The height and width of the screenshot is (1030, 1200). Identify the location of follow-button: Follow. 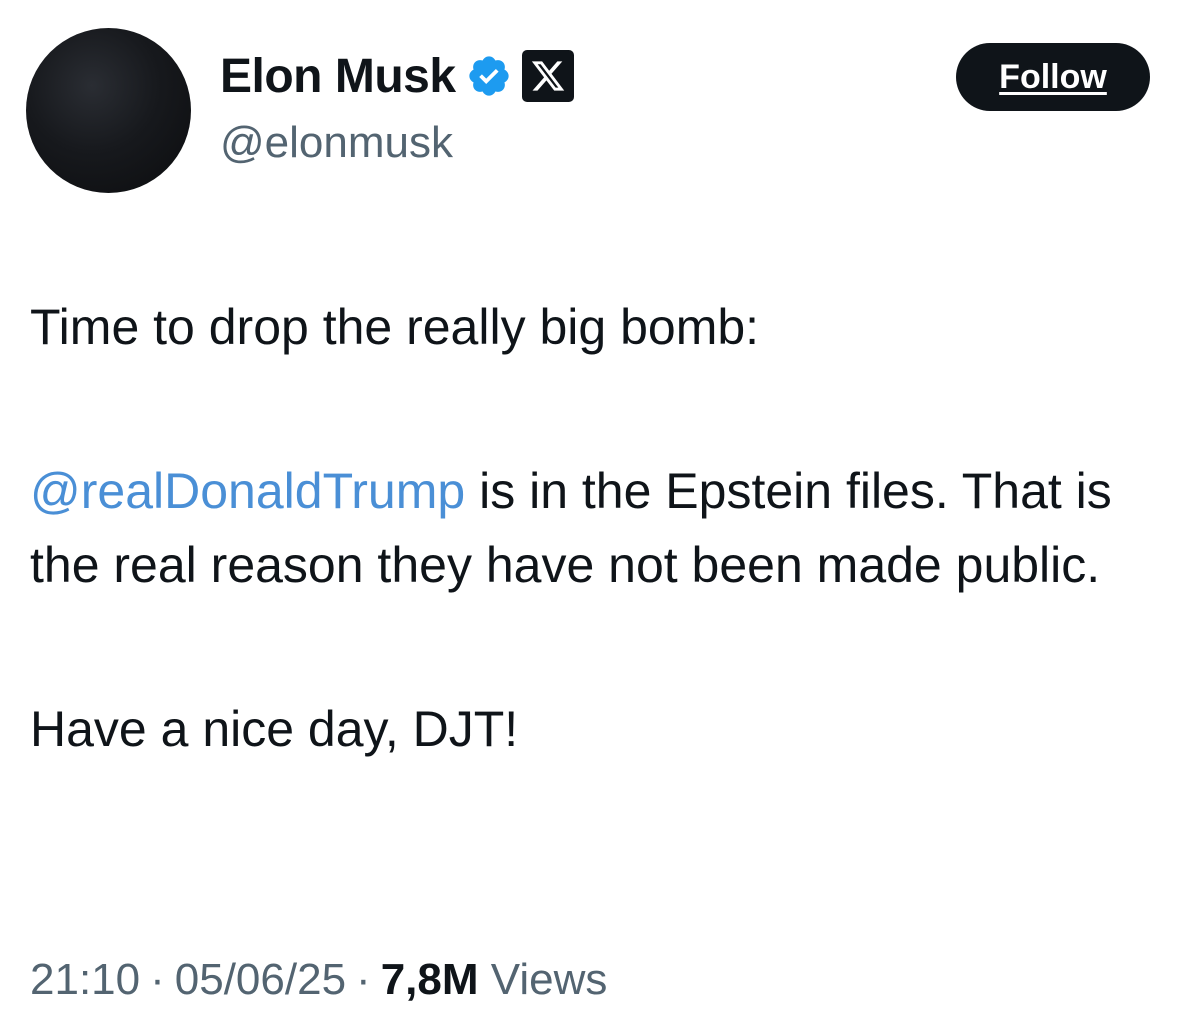
(1053, 77).